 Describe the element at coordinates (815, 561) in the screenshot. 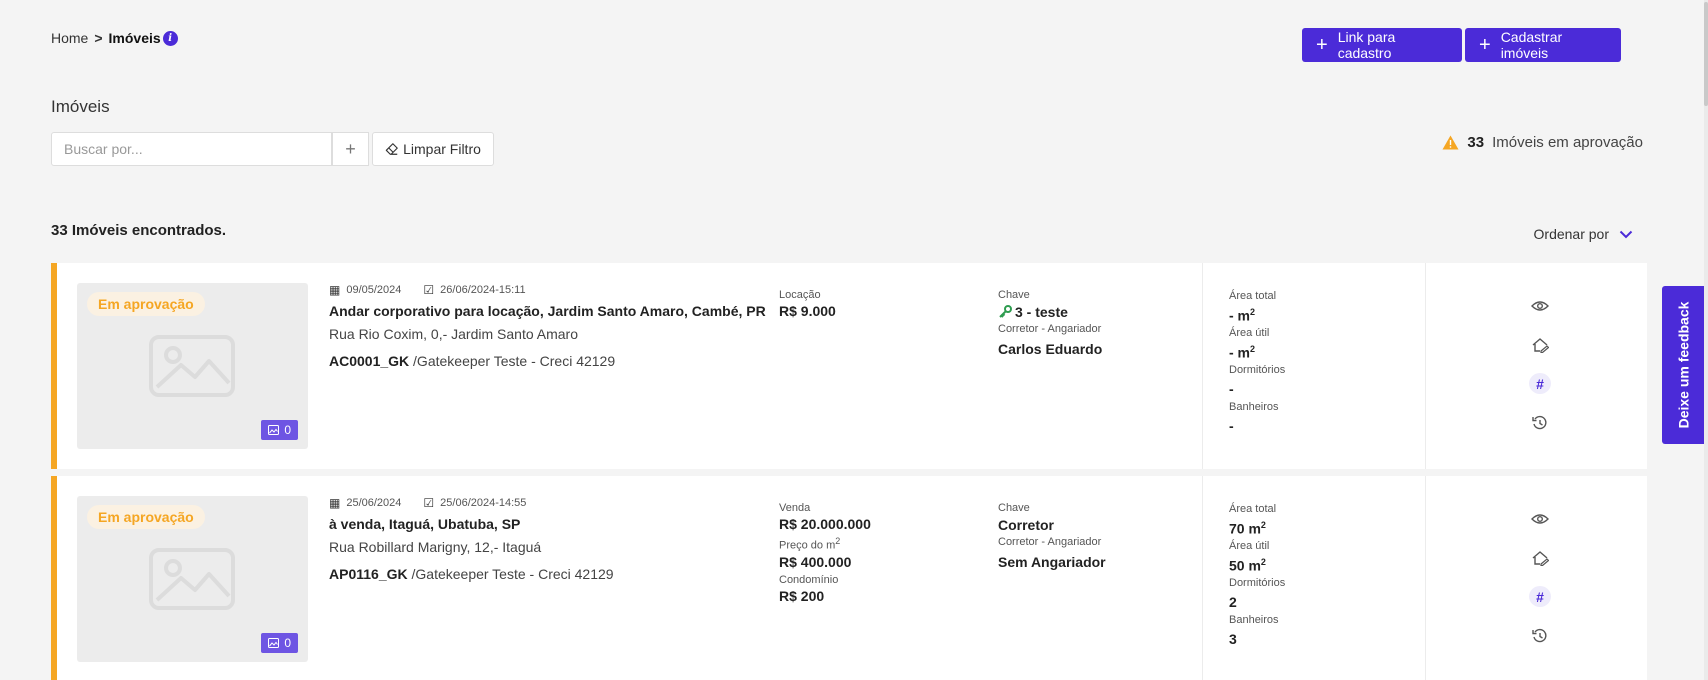

I see `price-m2-value: R$ 400.000` at that location.